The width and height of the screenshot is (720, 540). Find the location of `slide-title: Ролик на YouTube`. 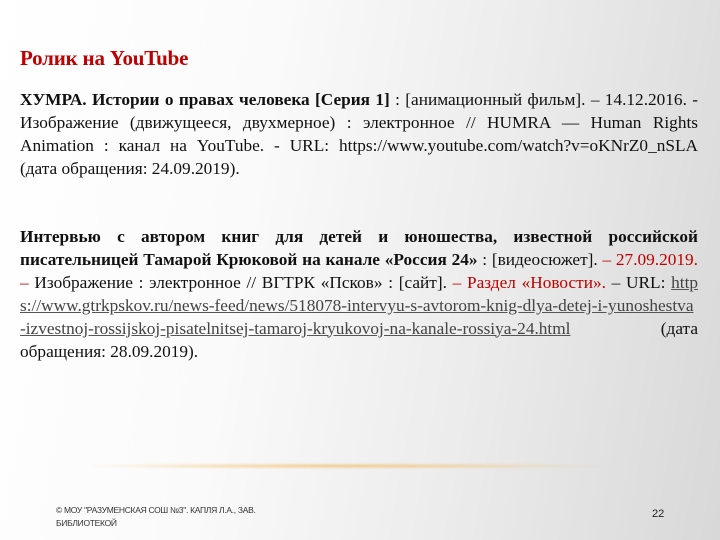

slide-title: Ролик на YouTube is located at coordinates (104, 58).